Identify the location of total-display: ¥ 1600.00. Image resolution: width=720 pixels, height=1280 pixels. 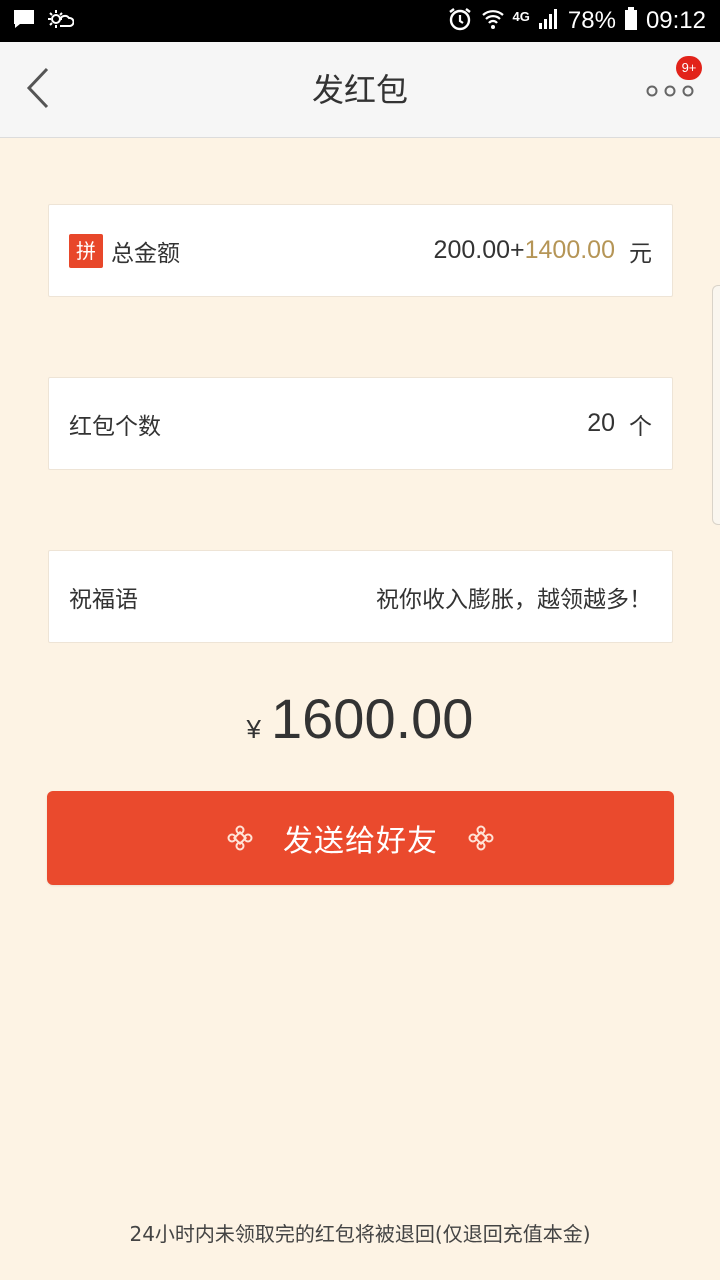
(360, 721).